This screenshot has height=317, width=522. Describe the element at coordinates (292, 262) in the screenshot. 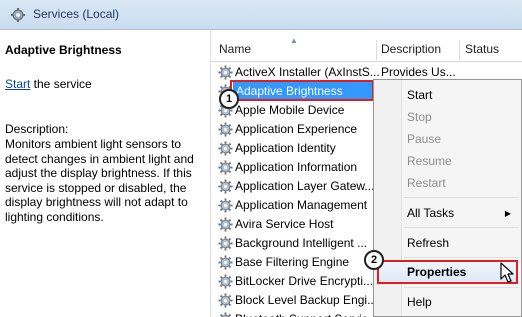

I see `service-name: Base Filtering Engine` at that location.